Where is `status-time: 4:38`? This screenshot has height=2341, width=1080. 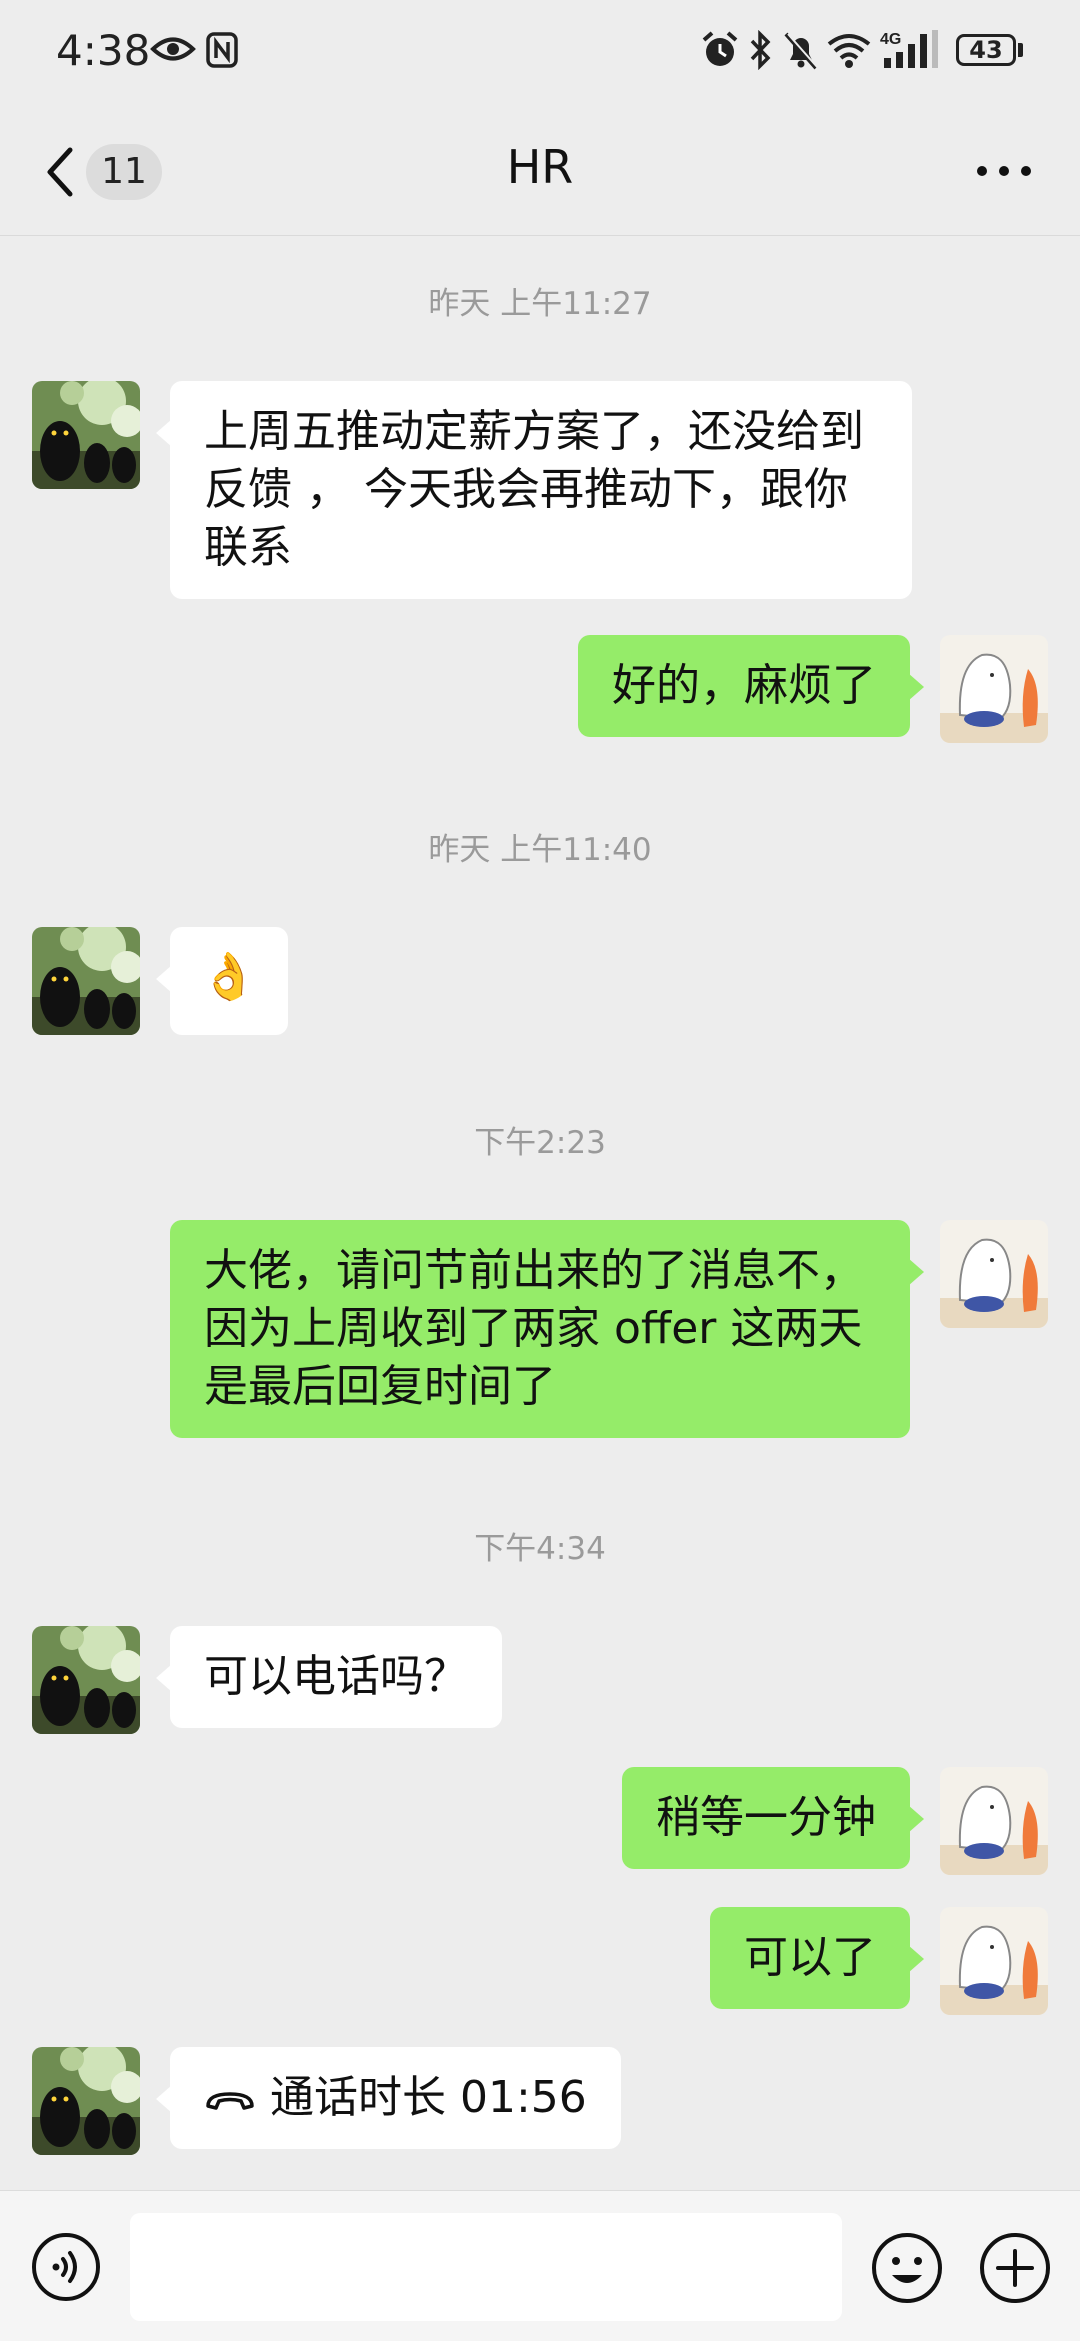 status-time: 4:38 is located at coordinates (103, 50).